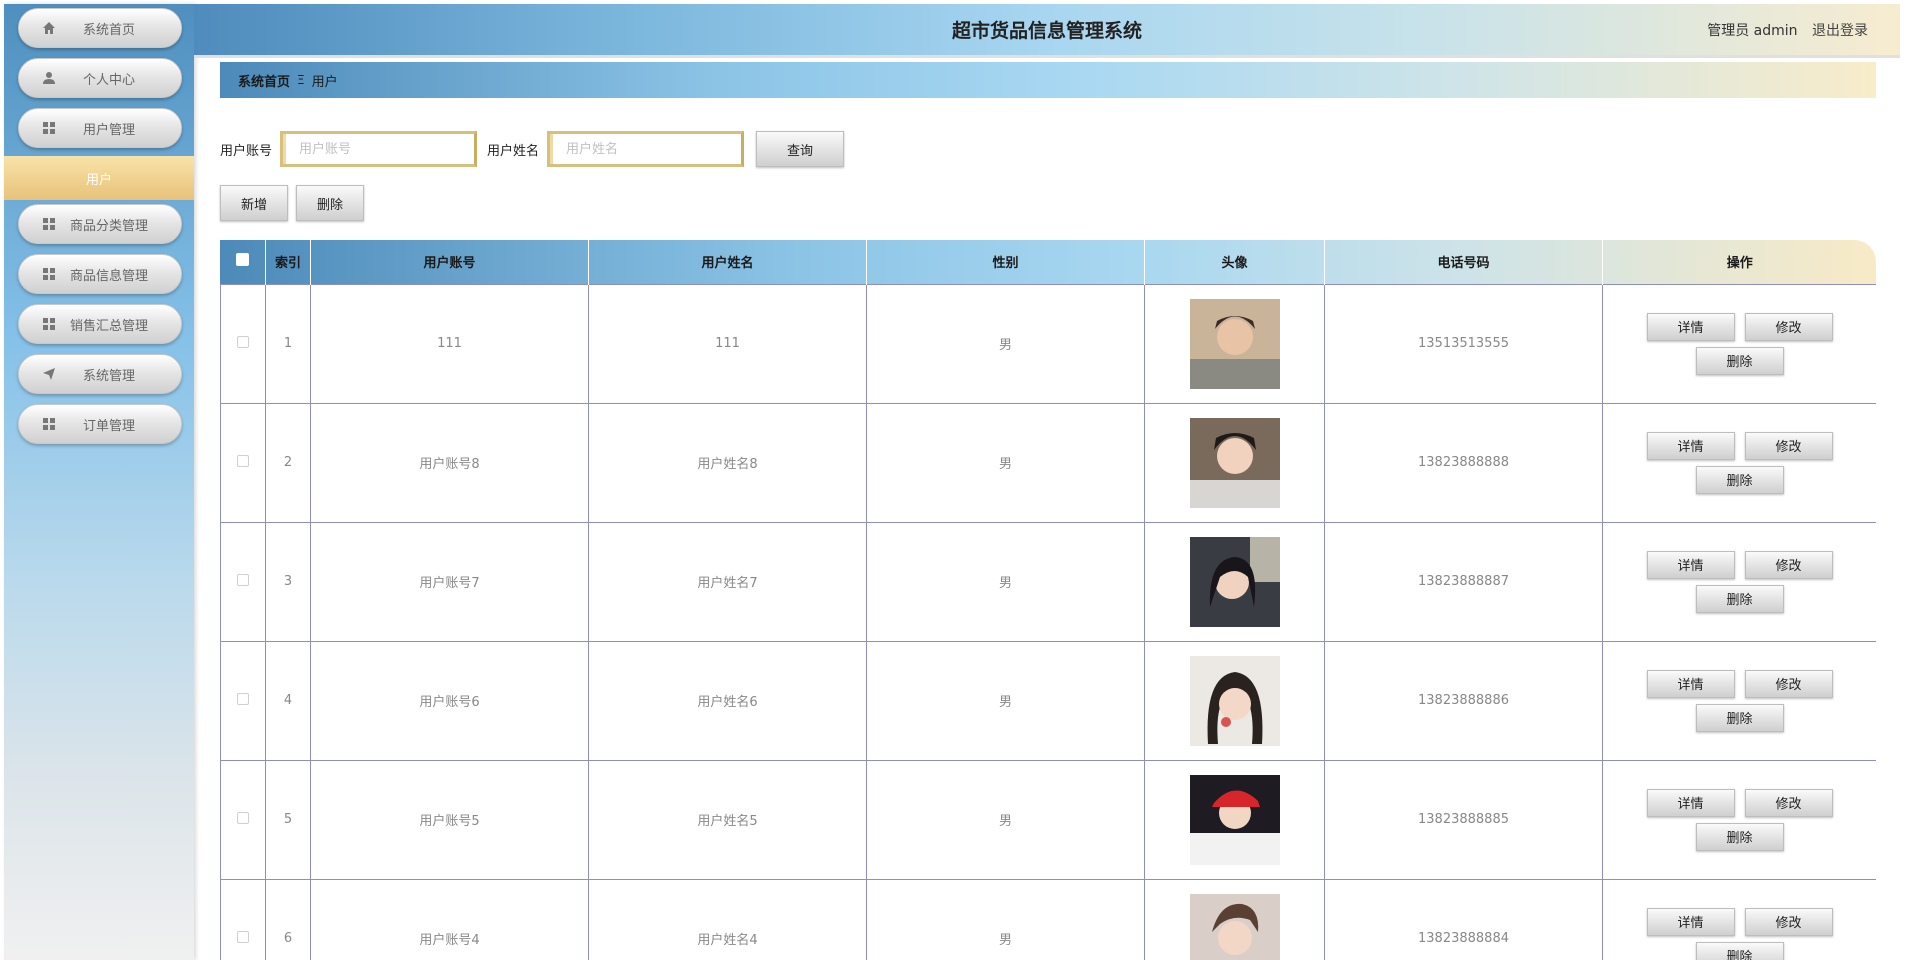 The width and height of the screenshot is (1918, 960). I want to click on logout-link: 退出登录, so click(1840, 31).